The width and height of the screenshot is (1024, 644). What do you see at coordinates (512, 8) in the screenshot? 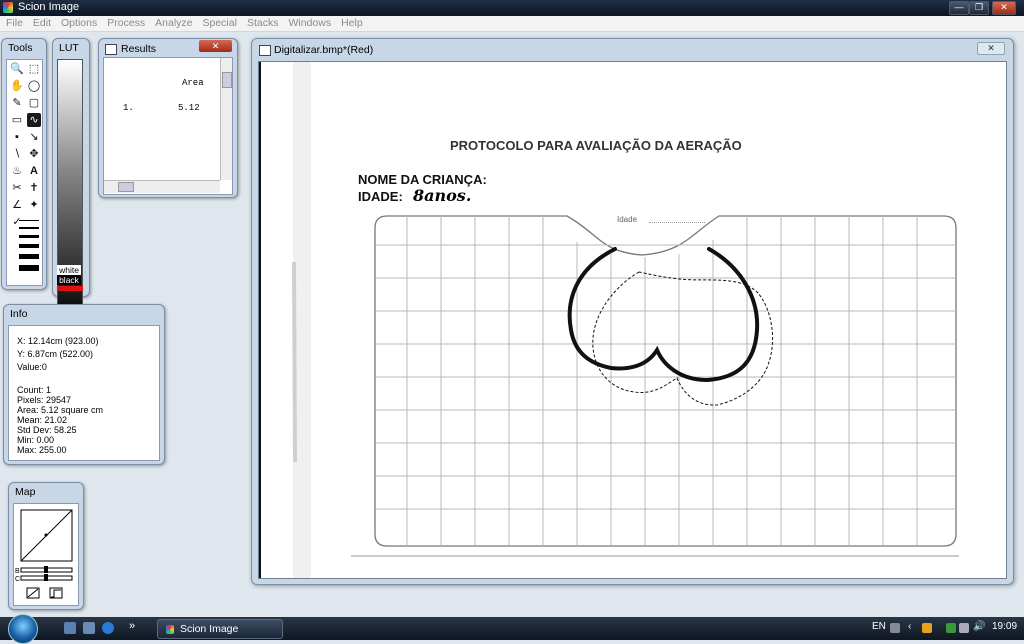
I see `app-title-bar: Scion Image — ❐ ✕` at bounding box center [512, 8].